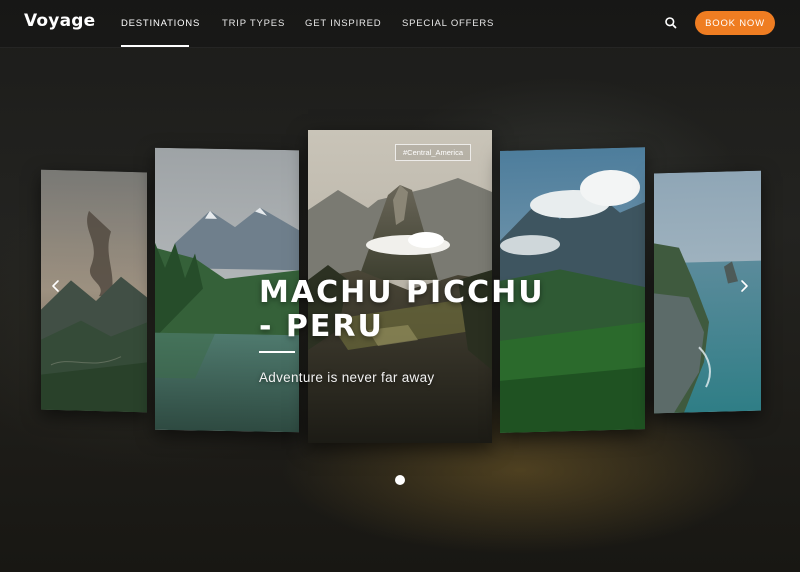 The height and width of the screenshot is (572, 800). I want to click on hero-title: MACHU PICCHU - PERU, so click(419, 310).